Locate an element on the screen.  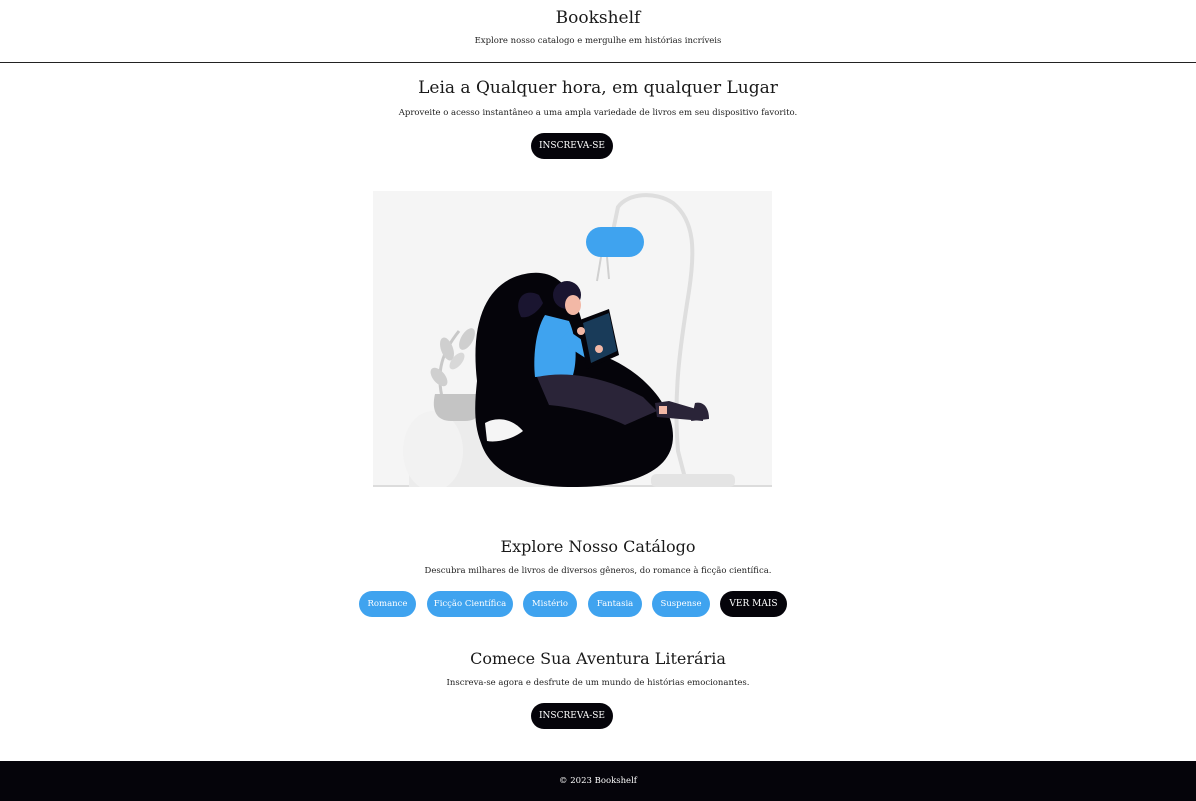
adventure-subscribe-button: INSCREVA-SE is located at coordinates (572, 716).